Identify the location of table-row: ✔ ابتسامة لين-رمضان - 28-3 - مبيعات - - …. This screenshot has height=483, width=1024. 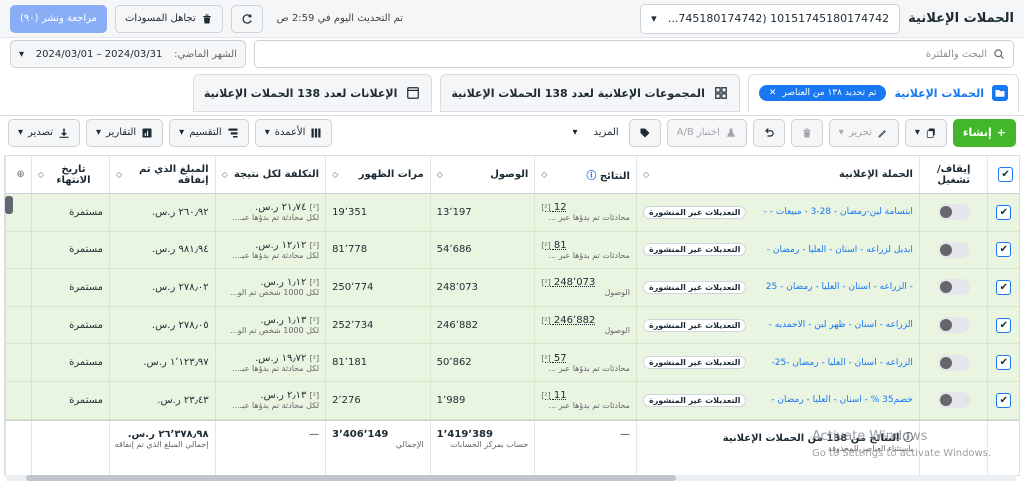
(512, 213).